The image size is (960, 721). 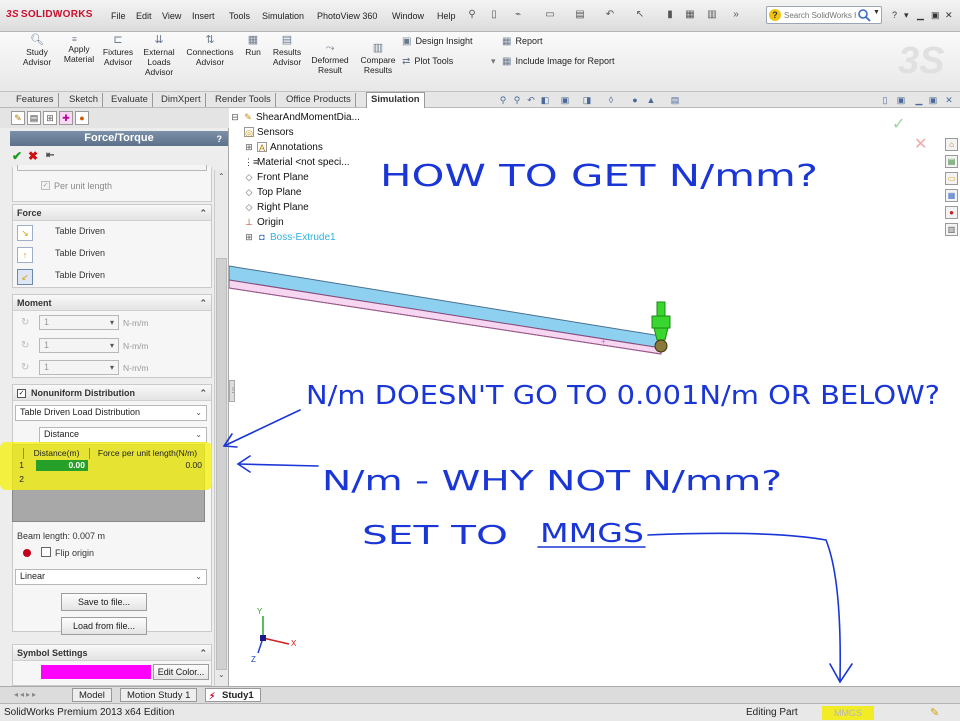 I want to click on annotation-question-3: N/m - WHY NOT N/mm?, so click(x=552, y=480).